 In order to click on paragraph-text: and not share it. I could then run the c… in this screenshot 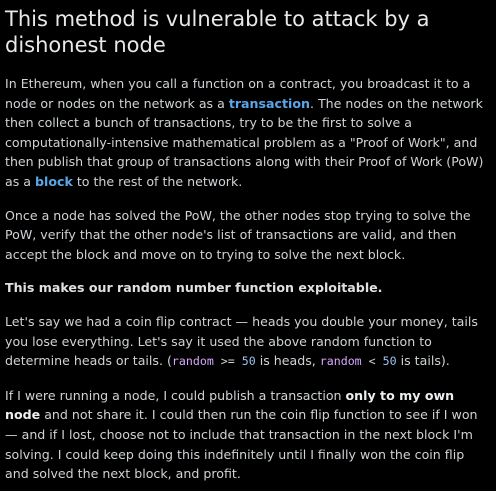, I will do `click(241, 444)`.